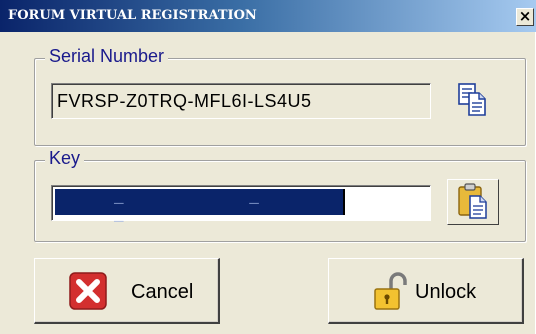  I want to click on close-button: ×, so click(525, 17).